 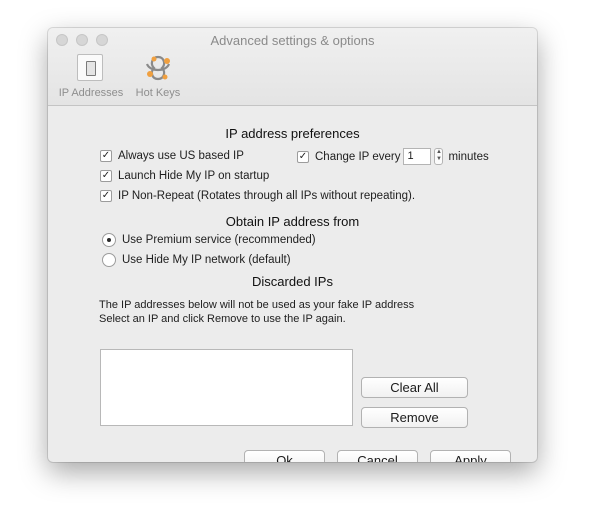 I want to click on radio-premium-service: Use Premium service (recommended), so click(x=209, y=240).